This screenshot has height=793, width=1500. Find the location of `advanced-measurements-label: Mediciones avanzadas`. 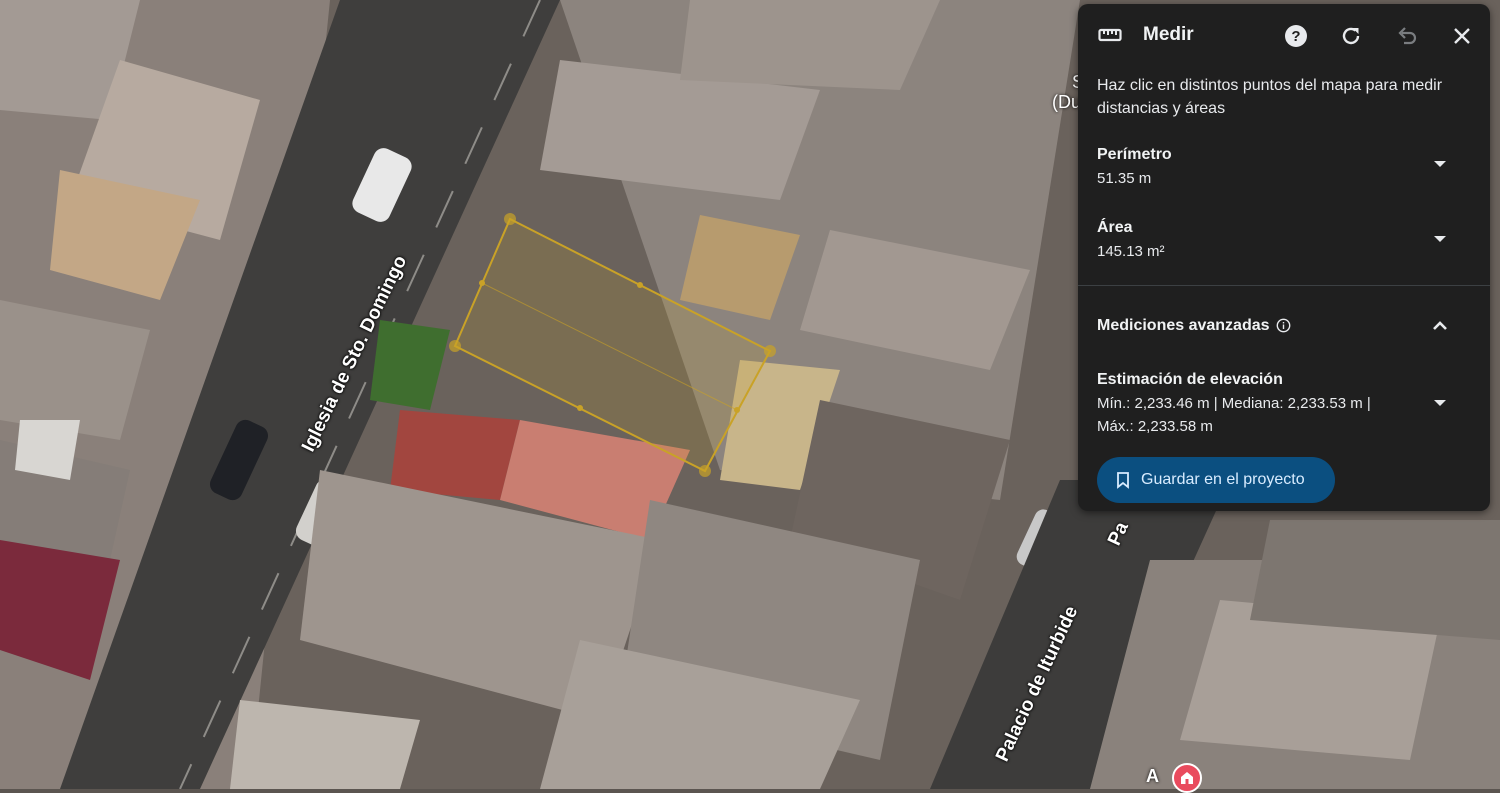

advanced-measurements-label: Mediciones avanzadas is located at coordinates (1183, 326).